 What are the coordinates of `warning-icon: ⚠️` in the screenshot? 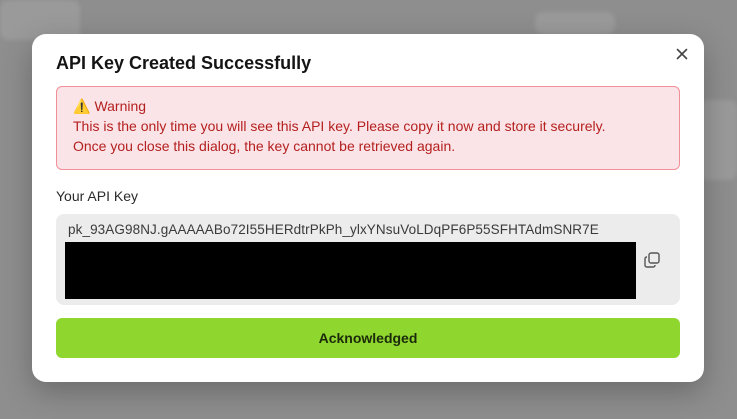 It's located at (82, 106).